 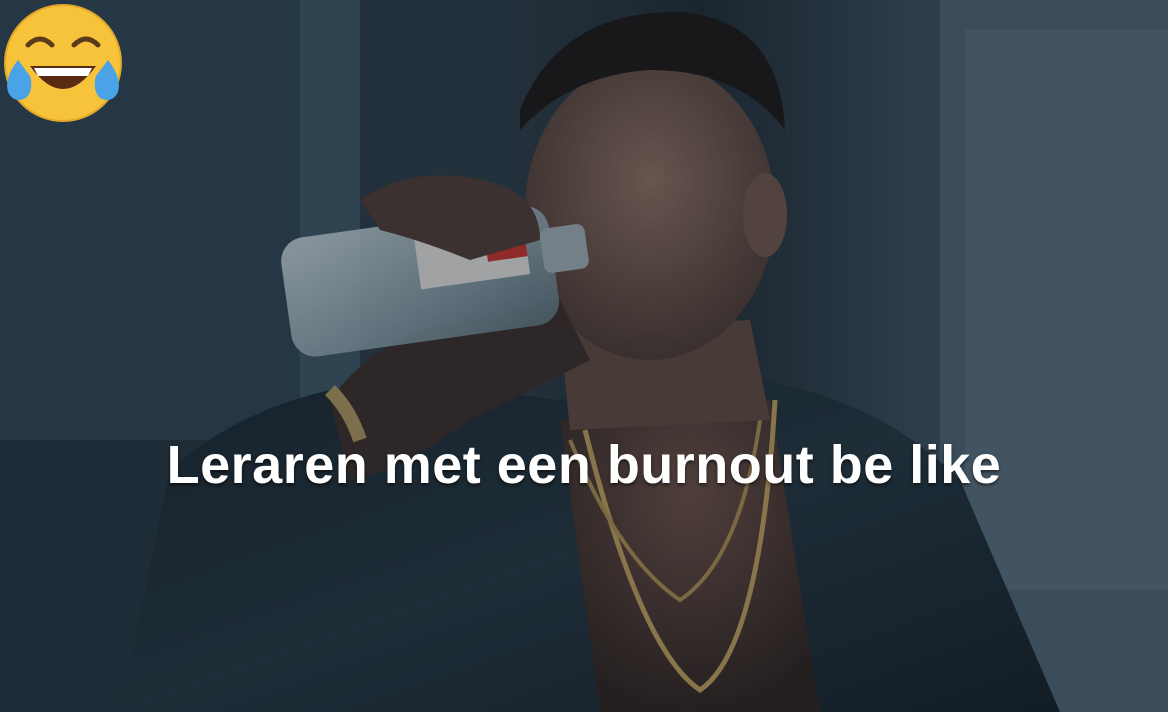 What do you see at coordinates (63, 63) in the screenshot?
I see `face-with-tears-of-joy-icon` at bounding box center [63, 63].